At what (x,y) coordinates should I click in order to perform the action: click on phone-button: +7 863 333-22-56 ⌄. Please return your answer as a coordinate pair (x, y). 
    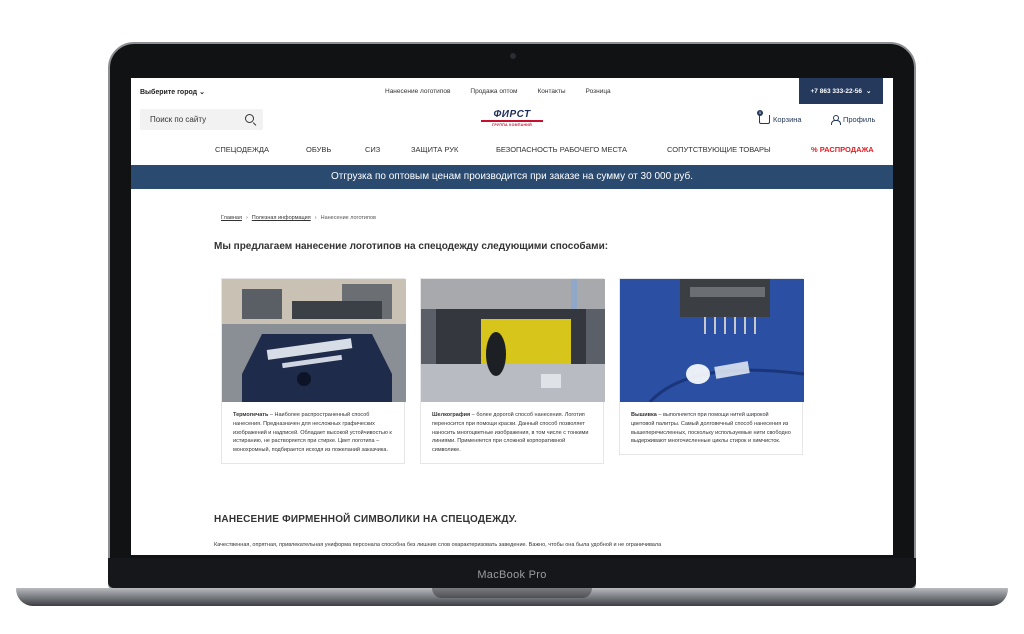
    Looking at the image, I should click on (841, 91).